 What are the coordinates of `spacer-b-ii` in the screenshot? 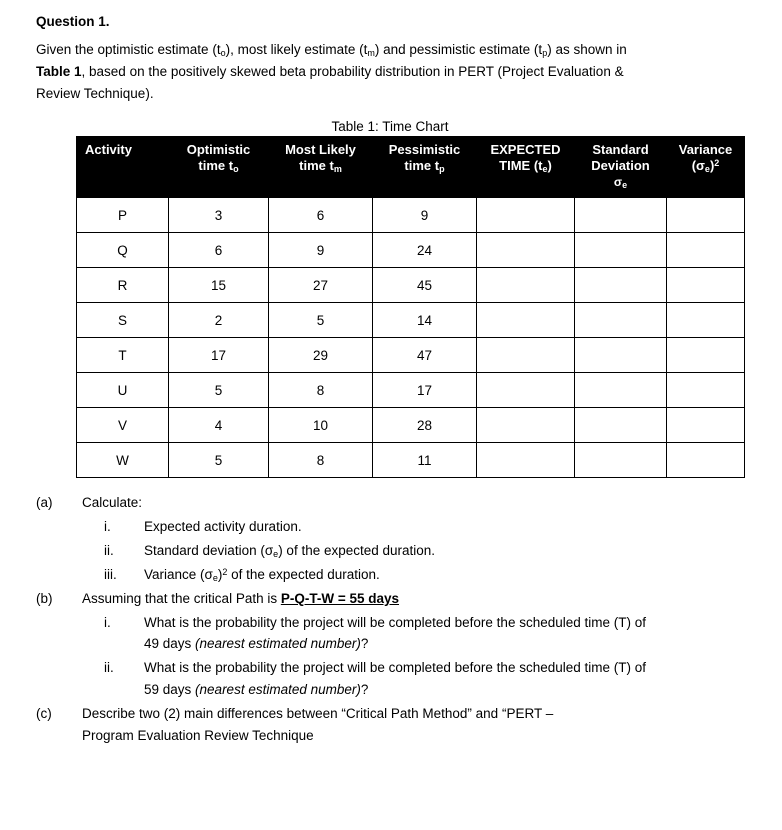 It's located at (59, 679).